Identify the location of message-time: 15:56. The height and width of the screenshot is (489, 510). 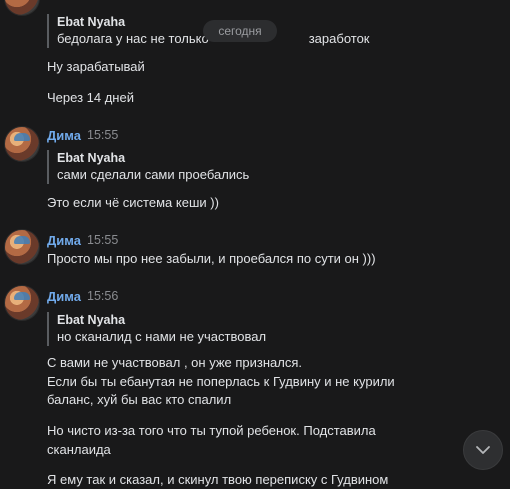
(102, 296).